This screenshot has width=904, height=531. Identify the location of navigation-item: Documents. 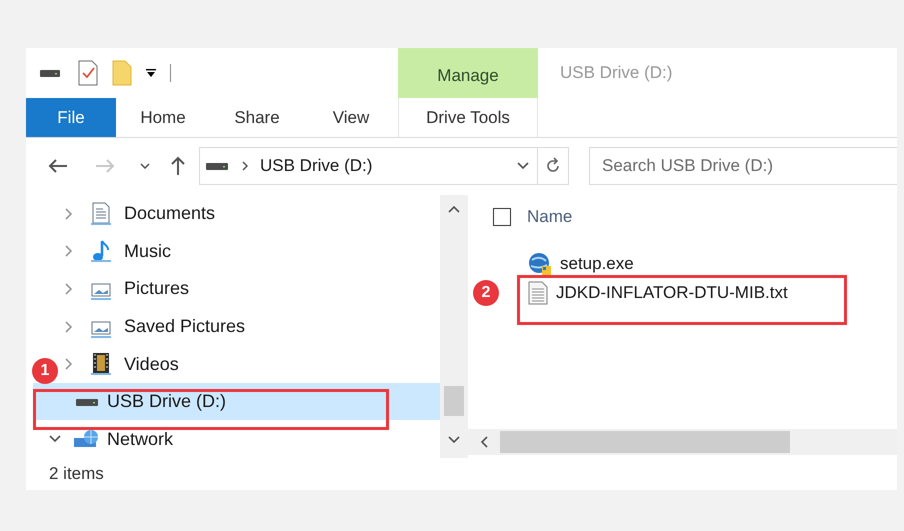
(249, 214).